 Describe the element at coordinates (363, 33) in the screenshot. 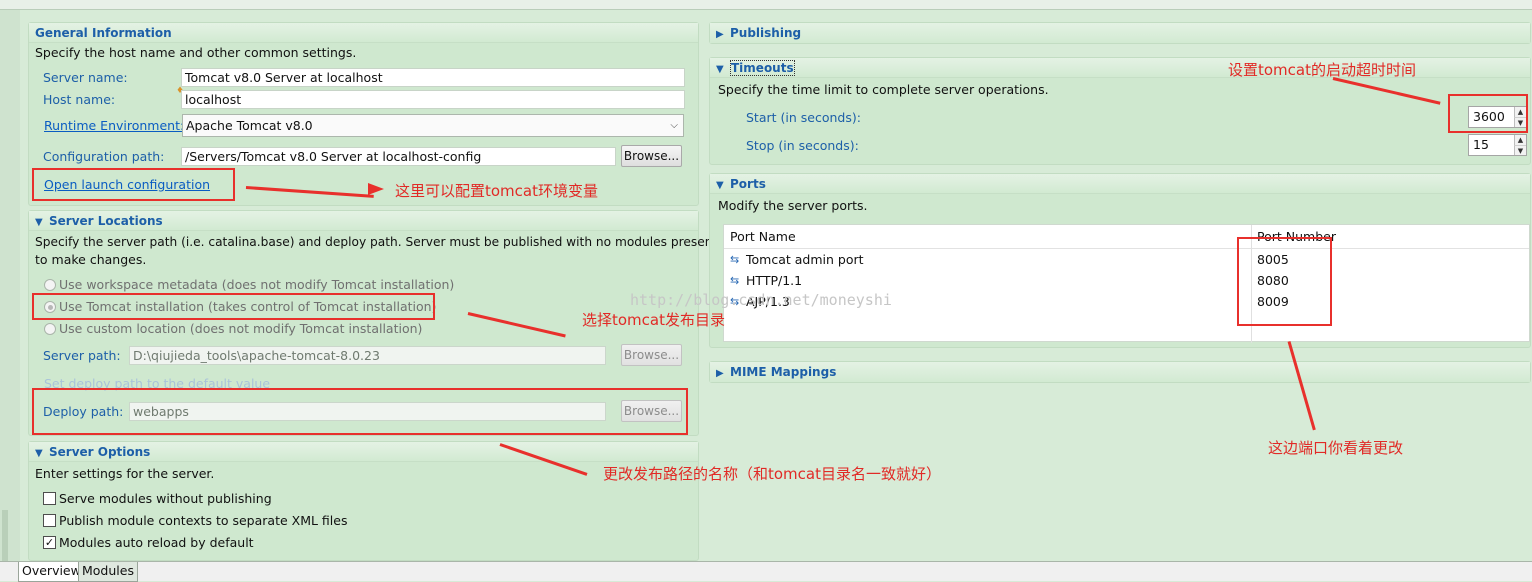

I see `general-information-header: General Information` at that location.